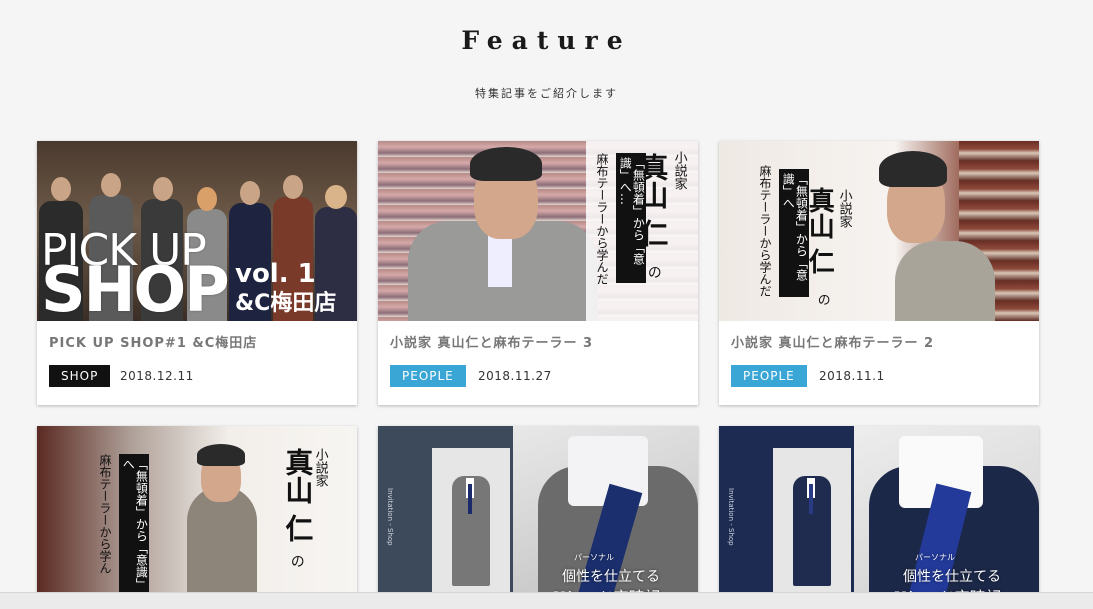 This screenshot has width=1093, height=609. What do you see at coordinates (197, 231) in the screenshot?
I see `card-thumbnail: PICK UP SHOP vol. 1 &C梅田店` at bounding box center [197, 231].